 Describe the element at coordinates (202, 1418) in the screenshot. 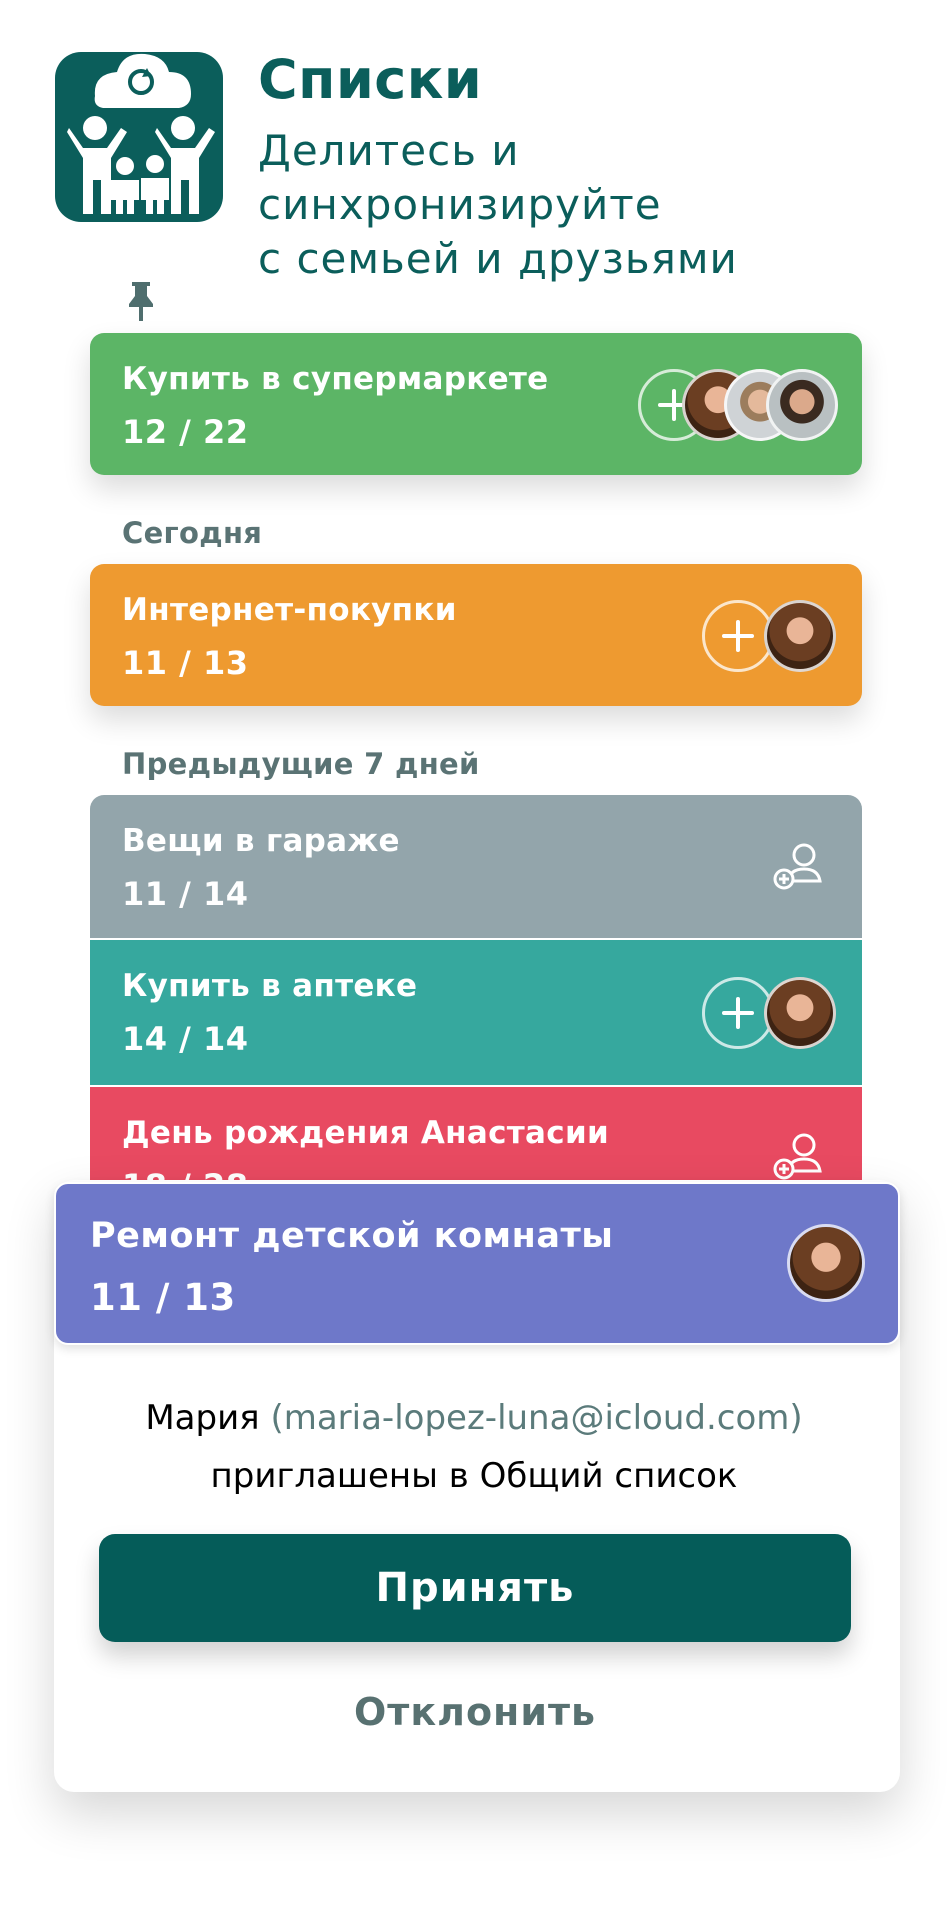

I see `sender-name: Мария` at that location.